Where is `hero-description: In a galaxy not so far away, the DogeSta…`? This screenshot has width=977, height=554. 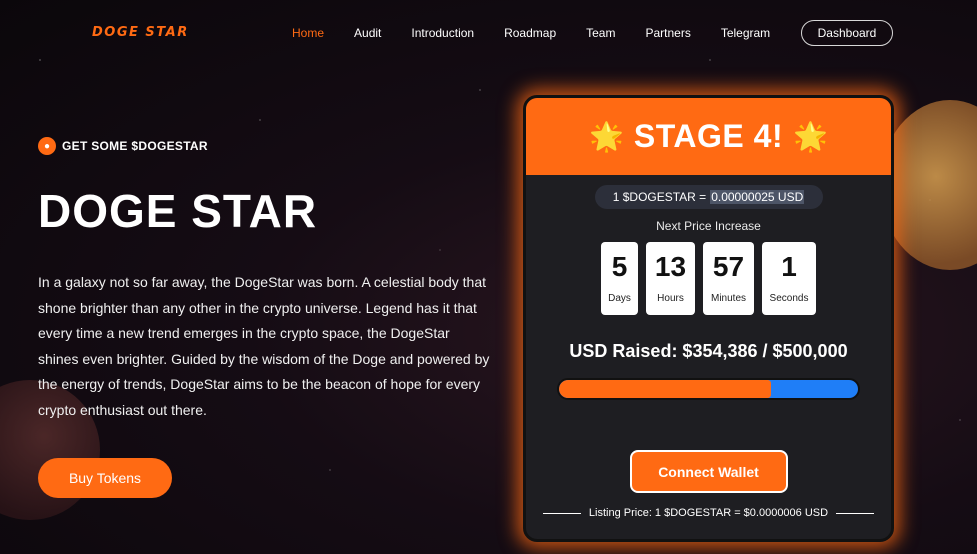 hero-description: In a galaxy not so far away, the DogeSta… is located at coordinates (264, 346).